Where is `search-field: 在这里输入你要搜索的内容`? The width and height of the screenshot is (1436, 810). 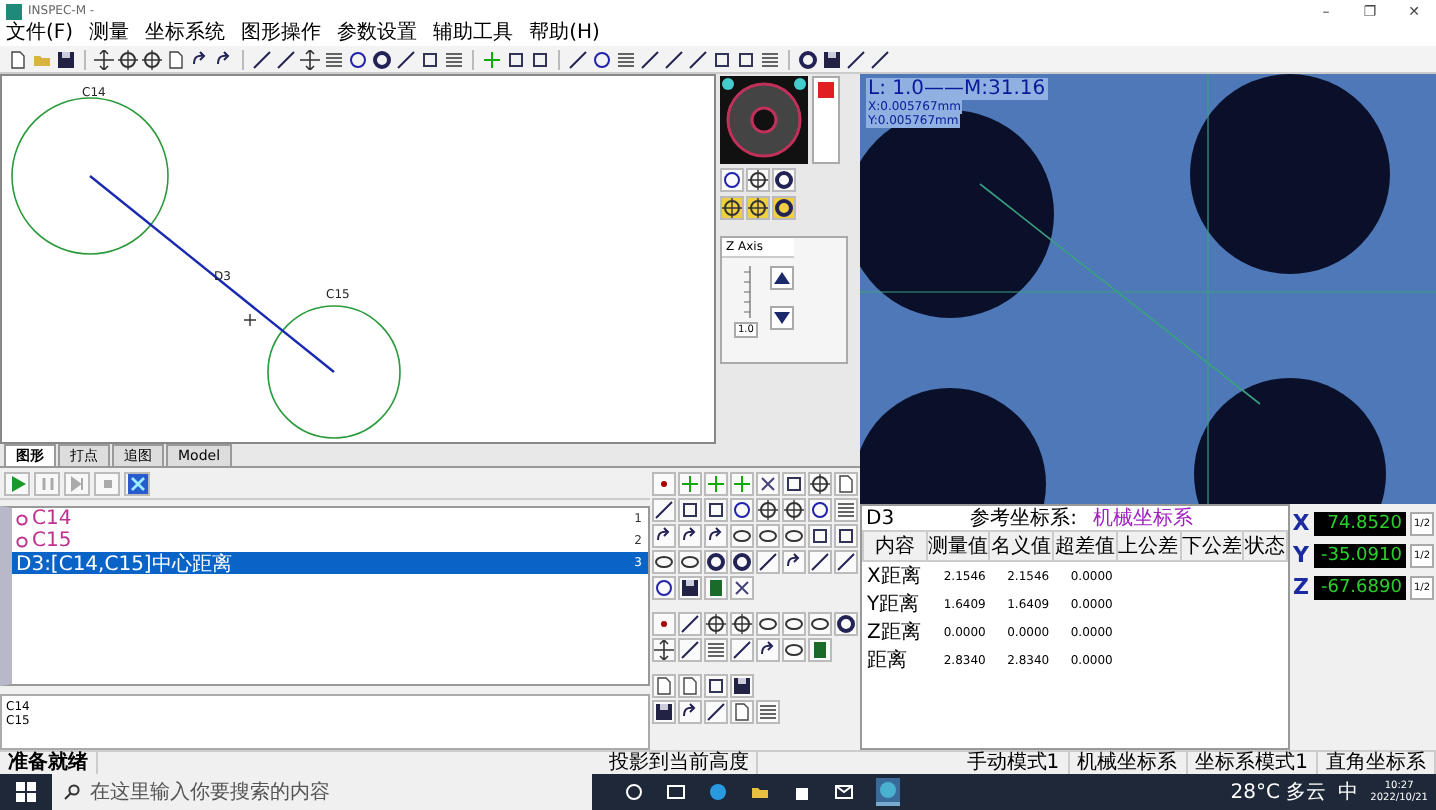
search-field: 在这里输入你要搜索的内容 is located at coordinates (322, 792).